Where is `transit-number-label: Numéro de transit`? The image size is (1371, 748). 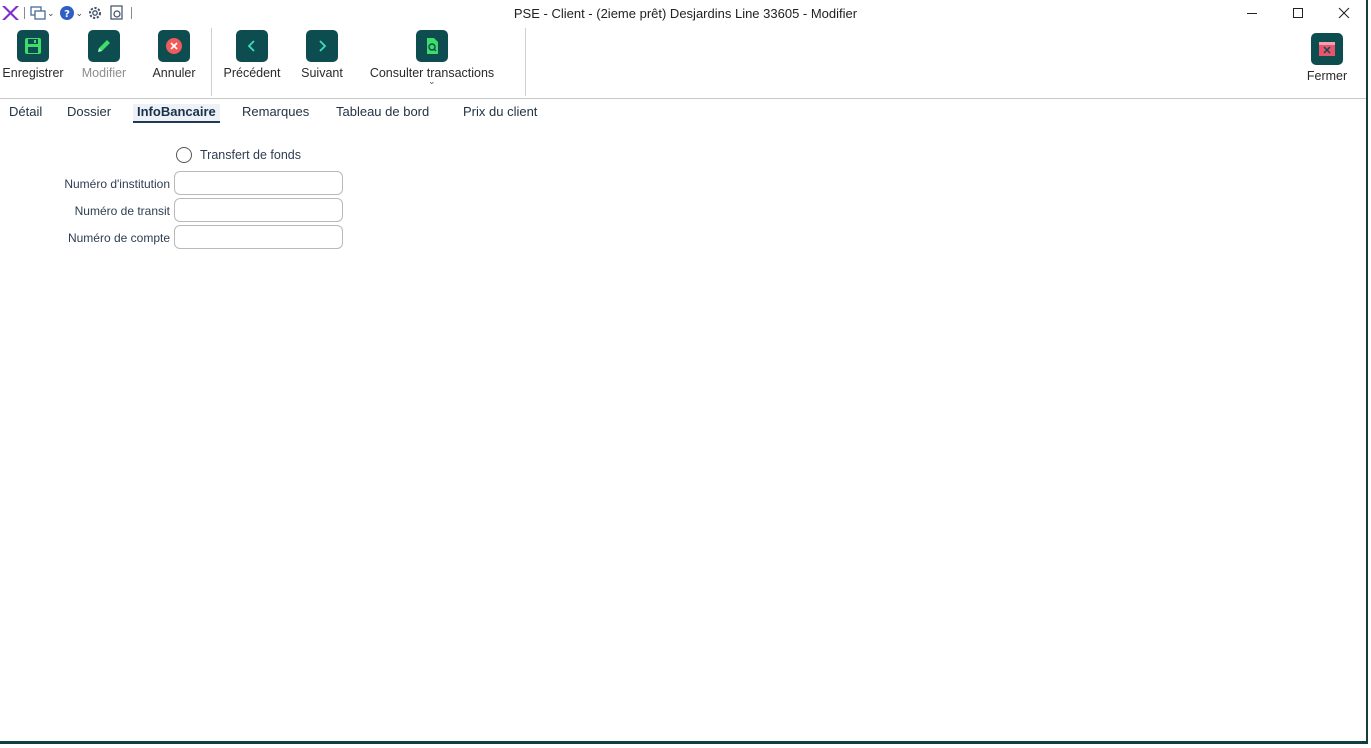
transit-number-label: Numéro de transit is located at coordinates (122, 211).